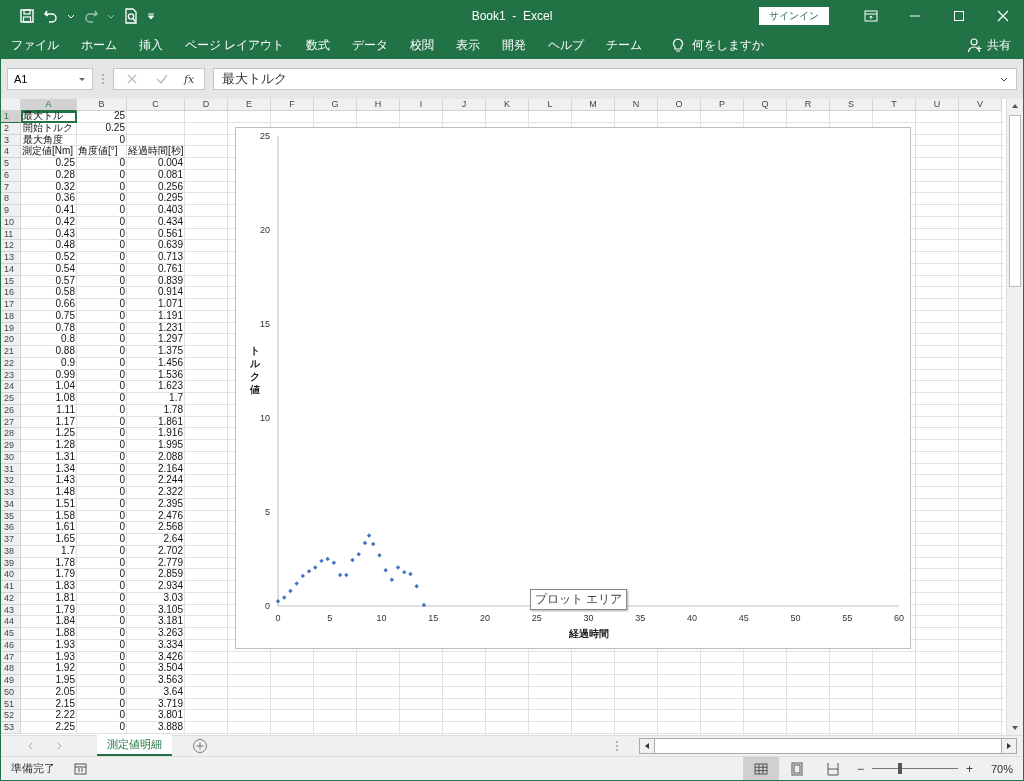 The height and width of the screenshot is (781, 1024). I want to click on spreadsheet-cell: 3.181, so click(156, 622).